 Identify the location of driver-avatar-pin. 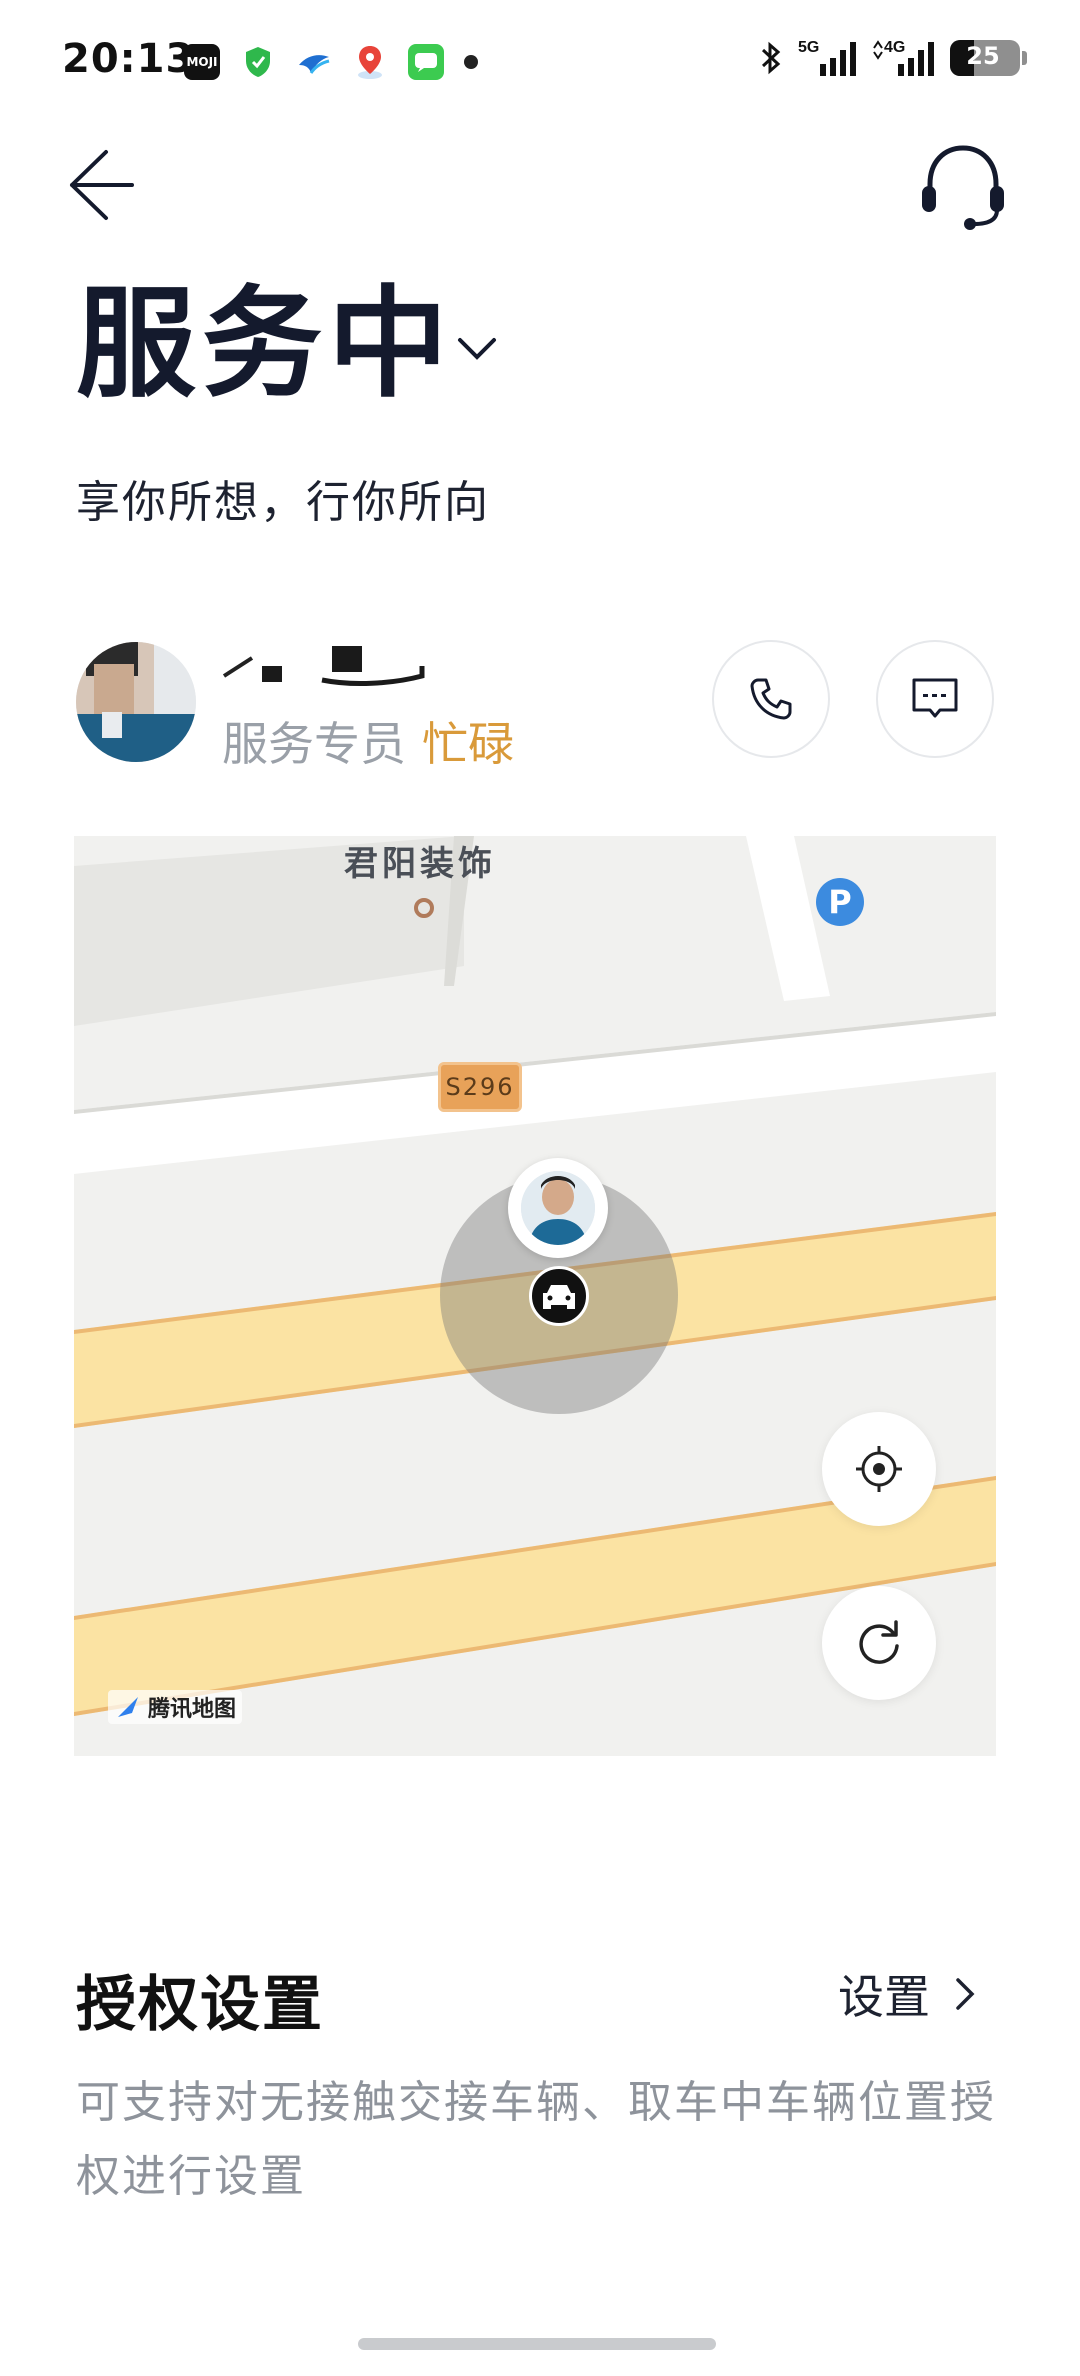
(558, 1208).